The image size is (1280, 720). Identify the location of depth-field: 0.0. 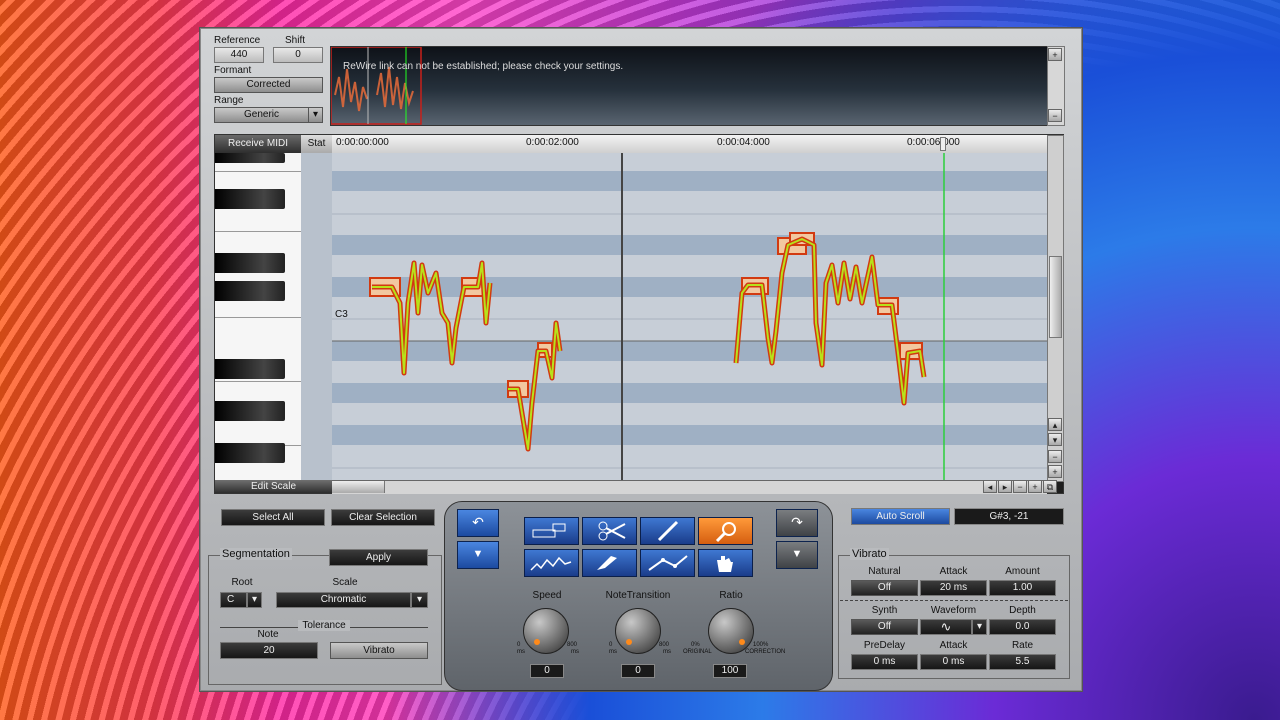
(1022, 627).